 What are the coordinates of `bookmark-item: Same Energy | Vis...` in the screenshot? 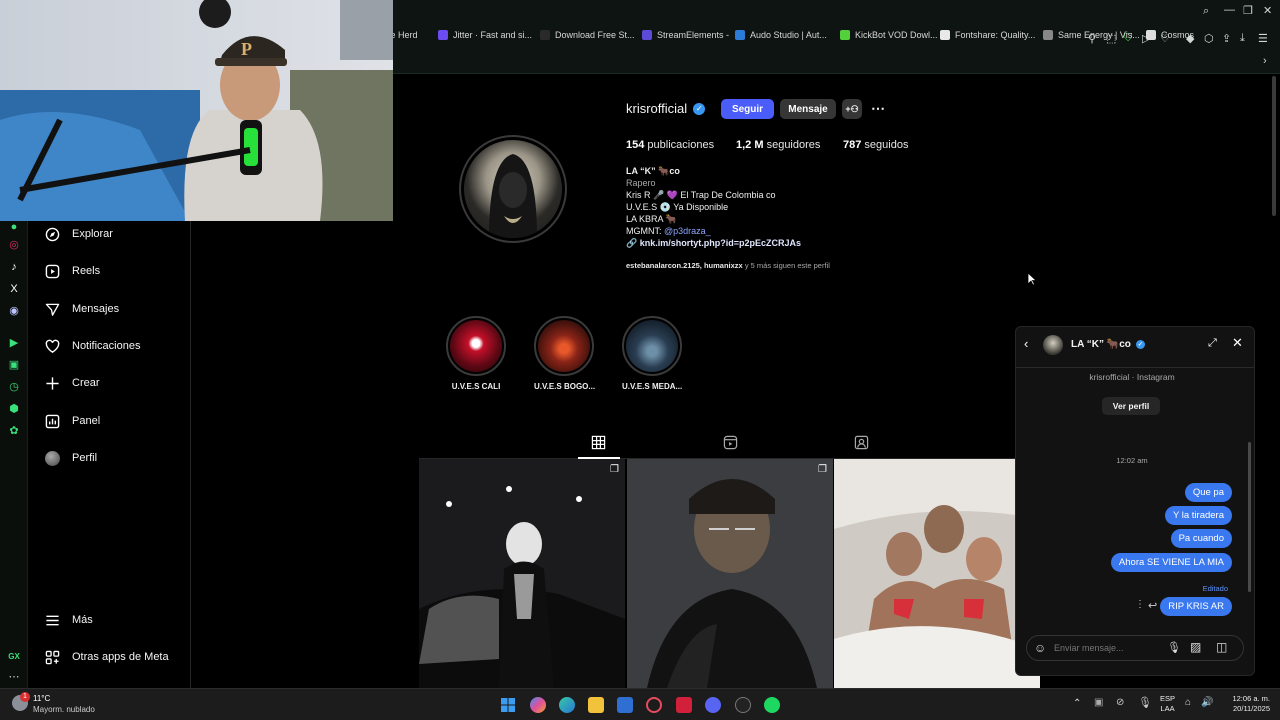 It's located at (1091, 35).